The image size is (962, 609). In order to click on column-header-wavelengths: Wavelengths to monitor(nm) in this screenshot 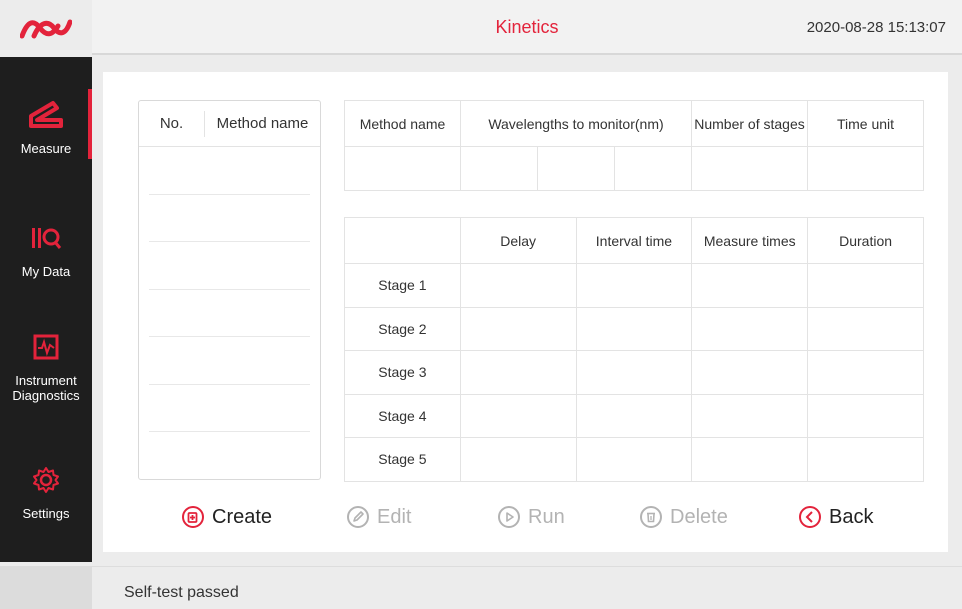, I will do `click(576, 123)`.